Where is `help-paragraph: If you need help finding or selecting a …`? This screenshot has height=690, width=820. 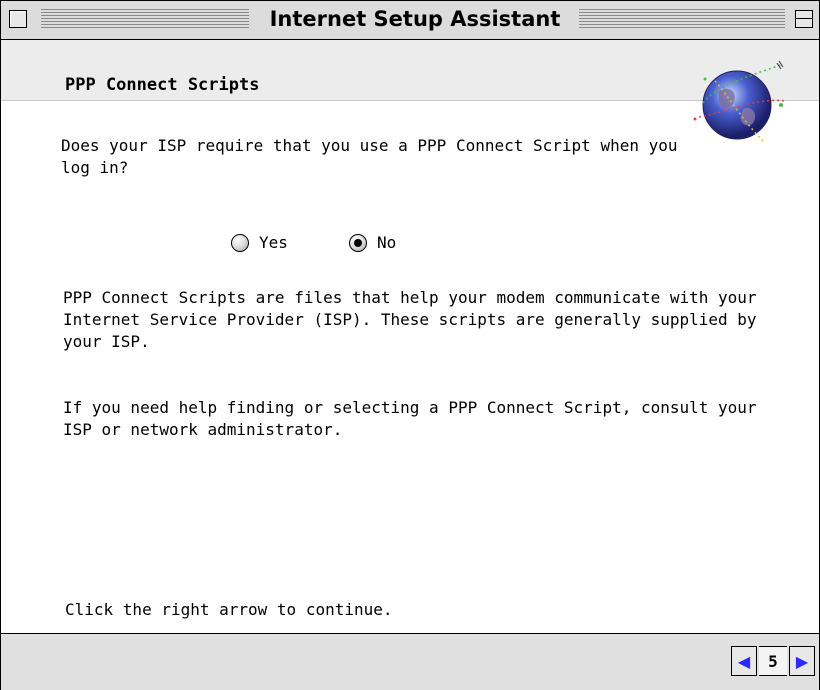 help-paragraph: If you need help finding or selecting a … is located at coordinates (410, 418).